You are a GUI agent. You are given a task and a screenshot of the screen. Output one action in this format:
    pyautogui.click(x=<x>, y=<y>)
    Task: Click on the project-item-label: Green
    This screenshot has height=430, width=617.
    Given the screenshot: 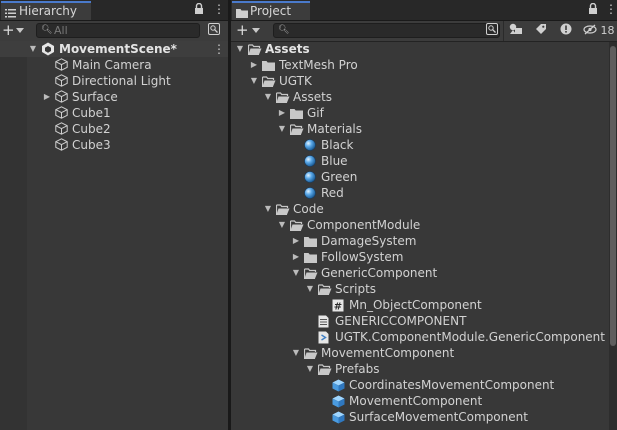 What is the action you would take?
    pyautogui.click(x=339, y=177)
    